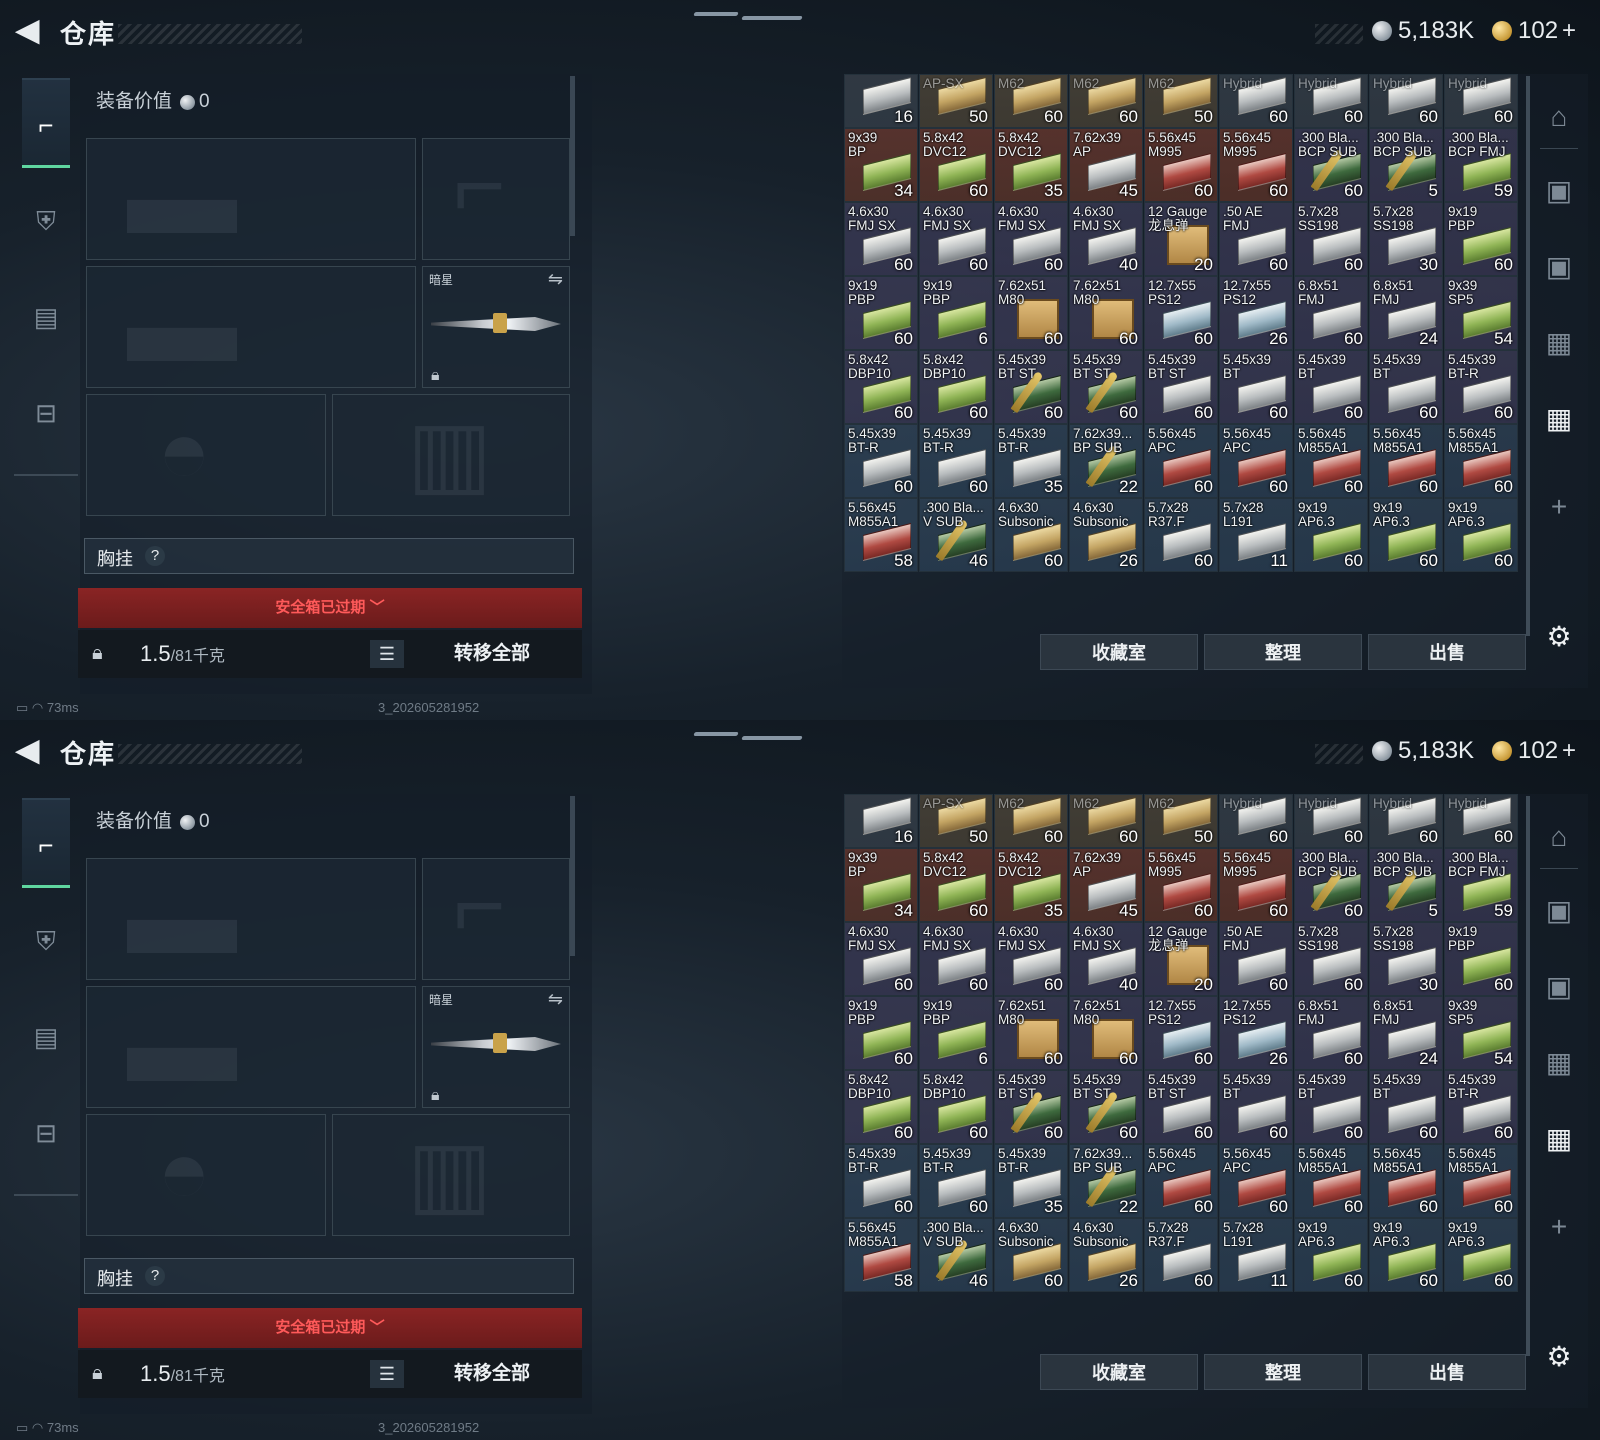  Describe the element at coordinates (451, 1175) in the screenshot. I see `body-armor-slot: ▥` at that location.